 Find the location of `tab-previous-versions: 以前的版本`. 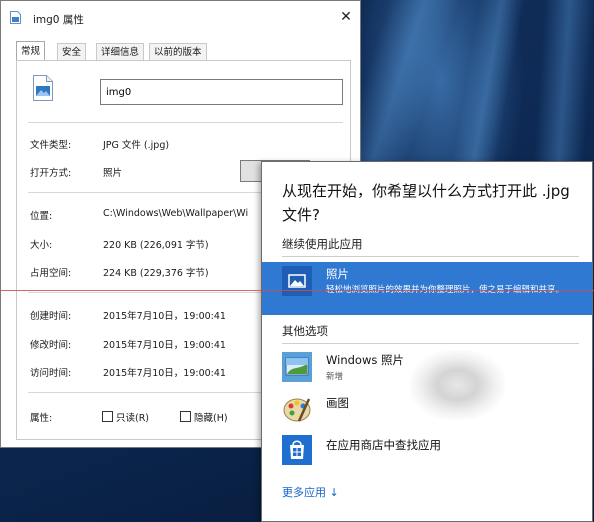

tab-previous-versions: 以前的版本 is located at coordinates (178, 52).